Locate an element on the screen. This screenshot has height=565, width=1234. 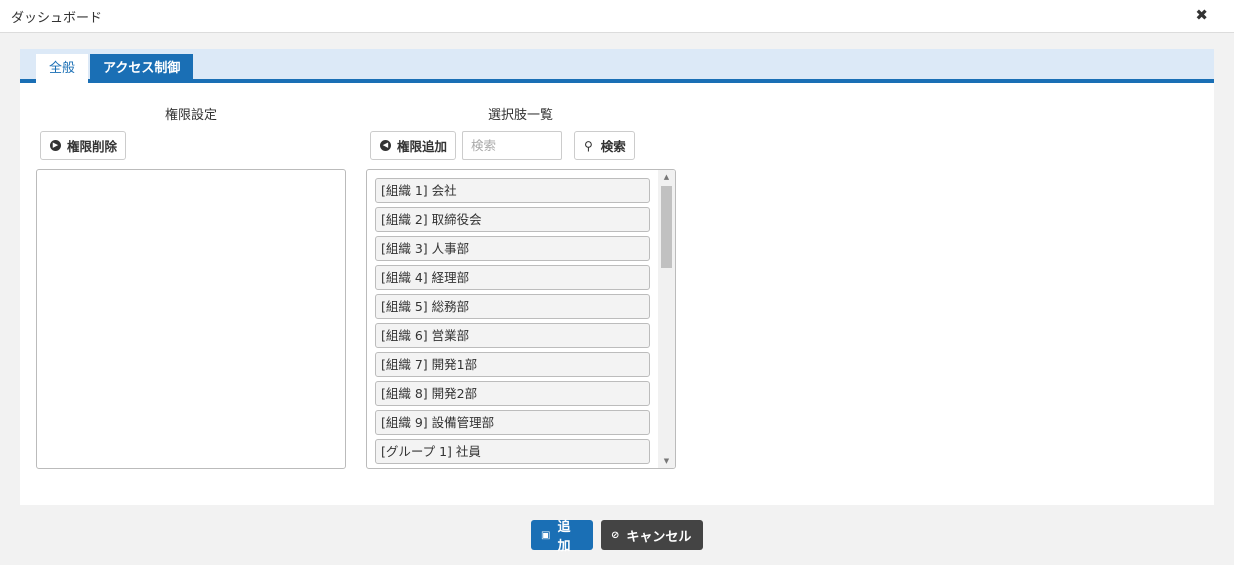
title-bar: ダッシュボード ✖ is located at coordinates (617, 16).